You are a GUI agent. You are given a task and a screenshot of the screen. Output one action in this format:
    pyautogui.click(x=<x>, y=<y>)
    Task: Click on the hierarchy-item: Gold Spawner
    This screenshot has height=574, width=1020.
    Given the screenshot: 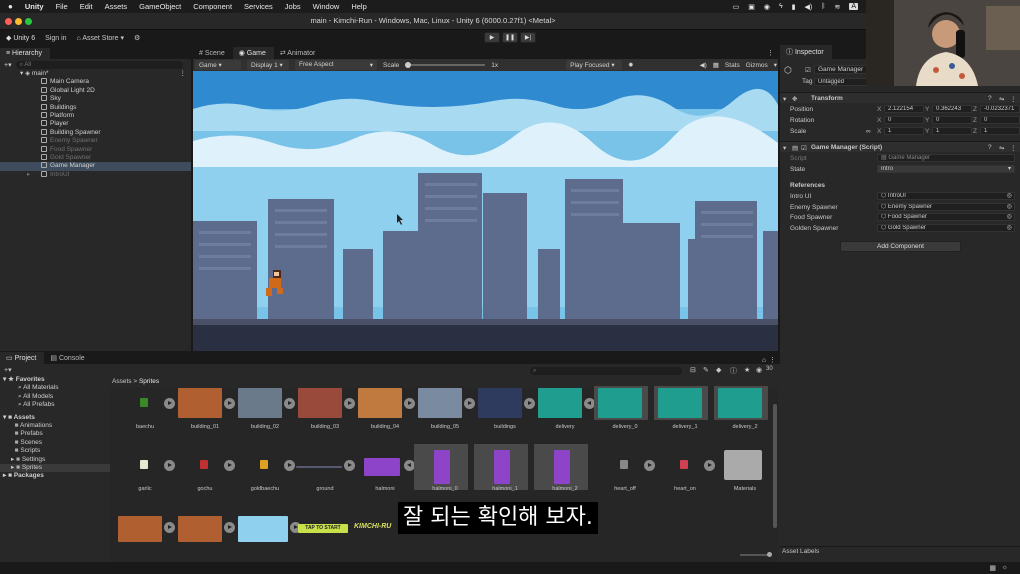 What is the action you would take?
    pyautogui.click(x=95, y=157)
    